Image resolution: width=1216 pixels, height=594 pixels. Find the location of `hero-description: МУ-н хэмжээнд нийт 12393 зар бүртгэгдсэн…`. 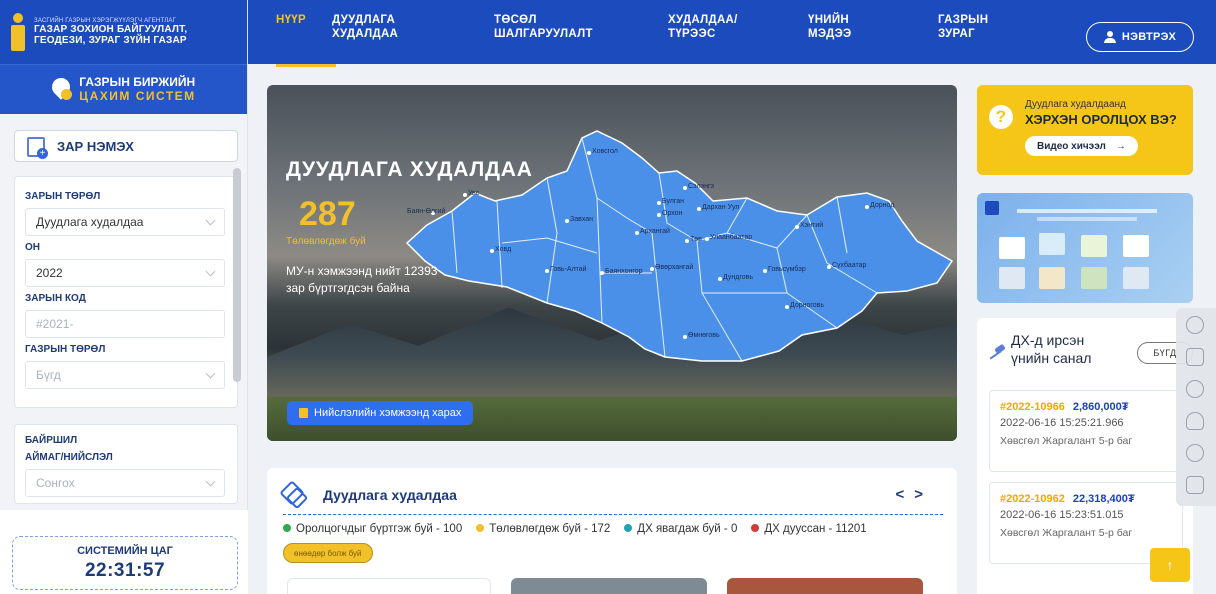

hero-description: МУ-н хэмжээнд нийт 12393 зар бүртгэгдсэн… is located at coordinates (362, 279).